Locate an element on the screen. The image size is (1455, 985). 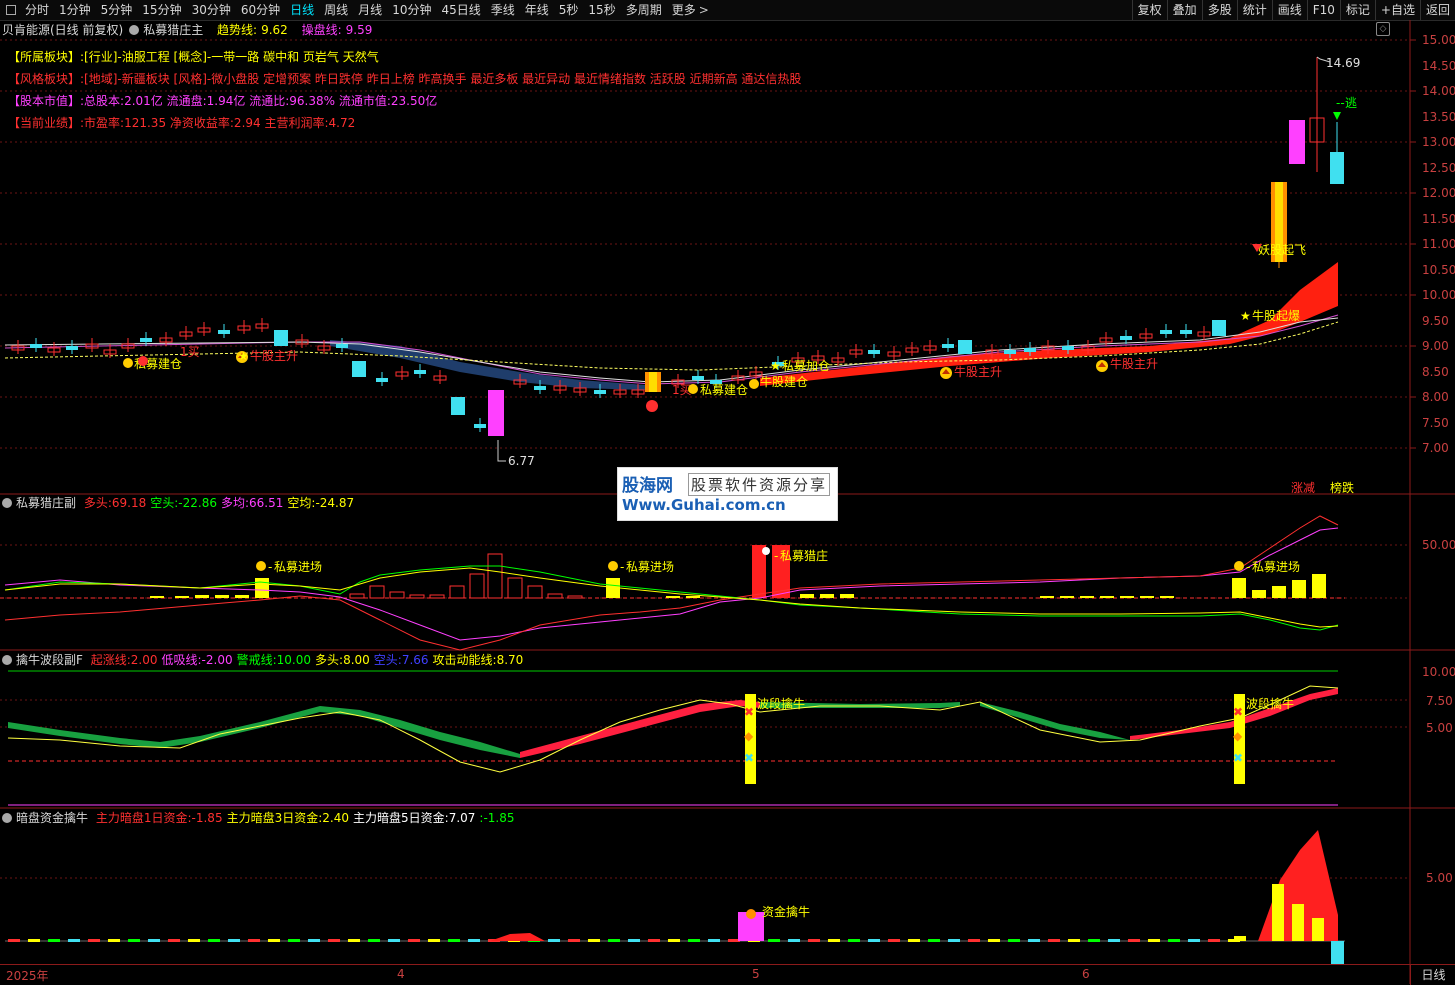
panel4-name: 暗盘资金擒牛 is located at coordinates (52, 818).